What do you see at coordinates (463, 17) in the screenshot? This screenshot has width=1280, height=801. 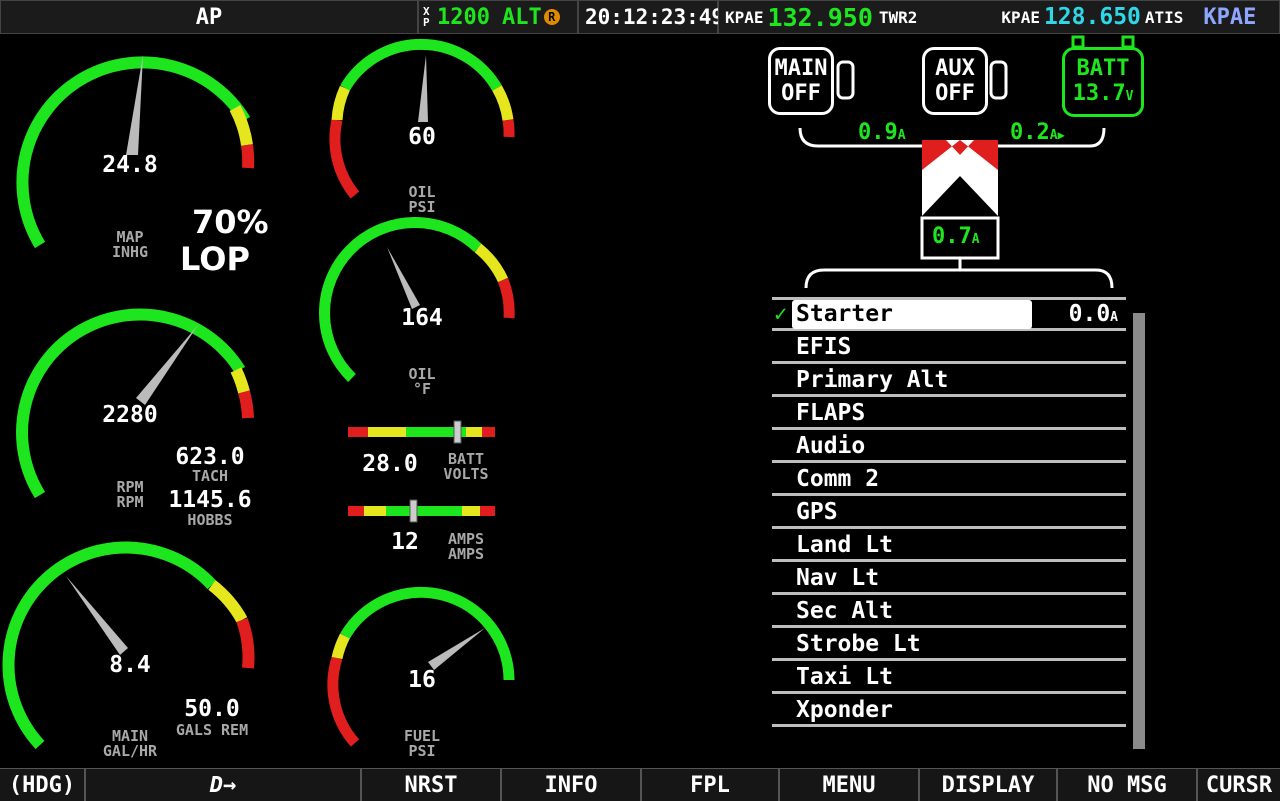 I see `squawk-code: 1200` at bounding box center [463, 17].